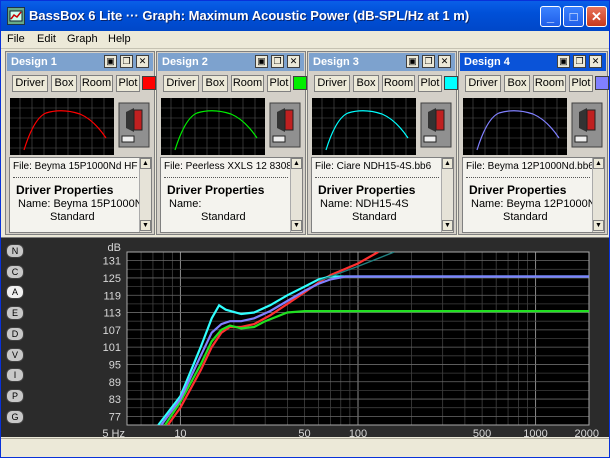  I want to click on graph-button-i: I, so click(15, 375).